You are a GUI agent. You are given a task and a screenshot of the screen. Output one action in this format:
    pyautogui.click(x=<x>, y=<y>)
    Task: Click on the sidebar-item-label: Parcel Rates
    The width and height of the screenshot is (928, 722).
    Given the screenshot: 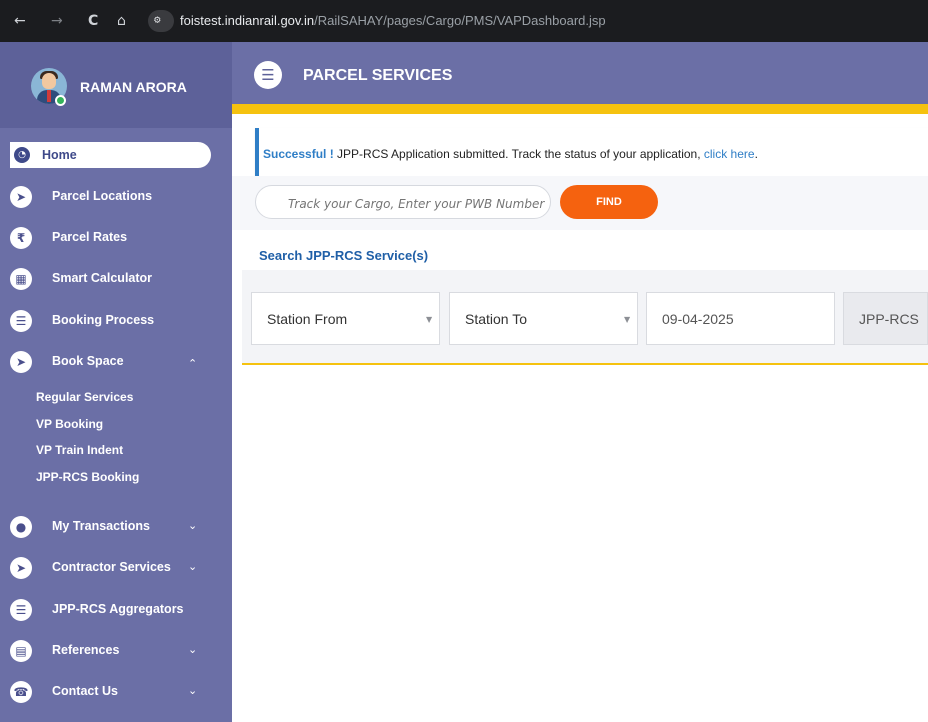 What is the action you would take?
    pyautogui.click(x=90, y=237)
    